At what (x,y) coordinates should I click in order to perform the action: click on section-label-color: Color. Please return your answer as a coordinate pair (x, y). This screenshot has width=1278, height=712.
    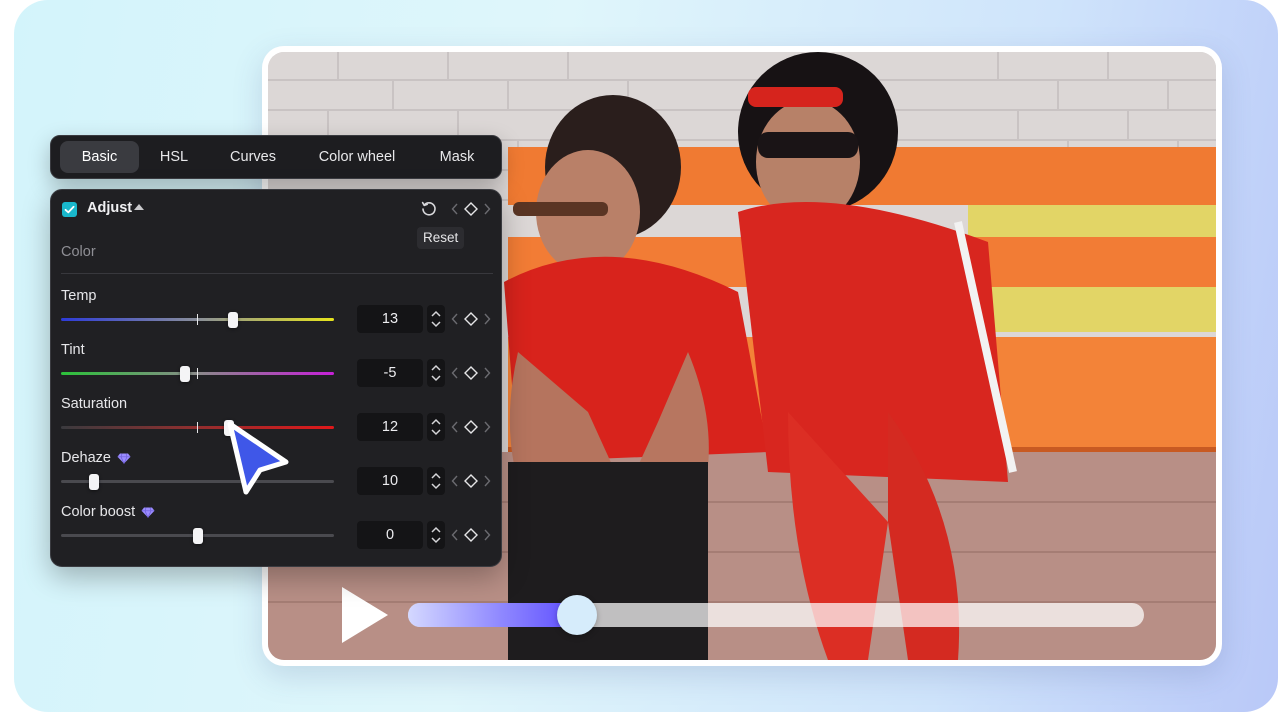
    Looking at the image, I should click on (78, 252).